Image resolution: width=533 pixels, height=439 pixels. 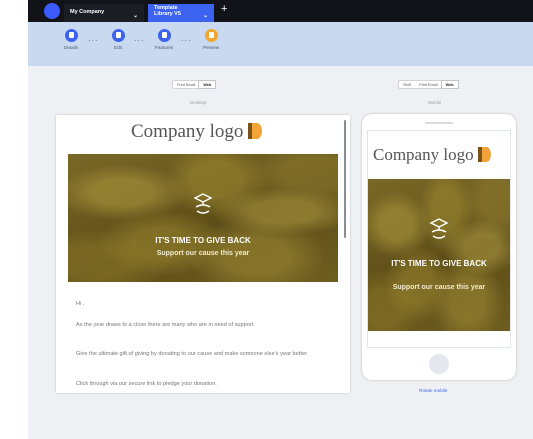 What do you see at coordinates (407, 84) in the screenshot?
I see `toggle-sms: SMS` at bounding box center [407, 84].